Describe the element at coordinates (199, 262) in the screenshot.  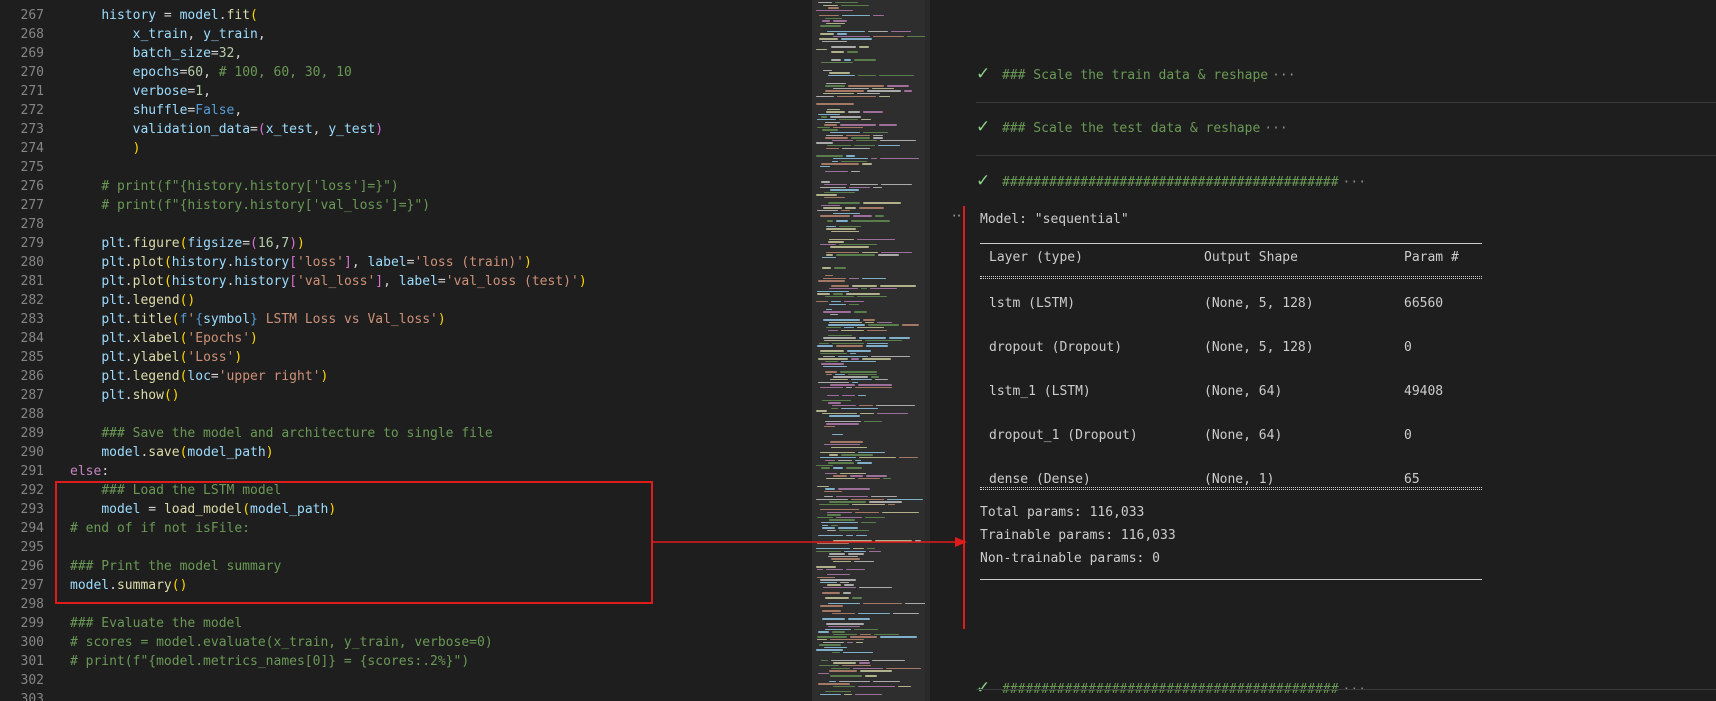
I see `code-token: history` at that location.